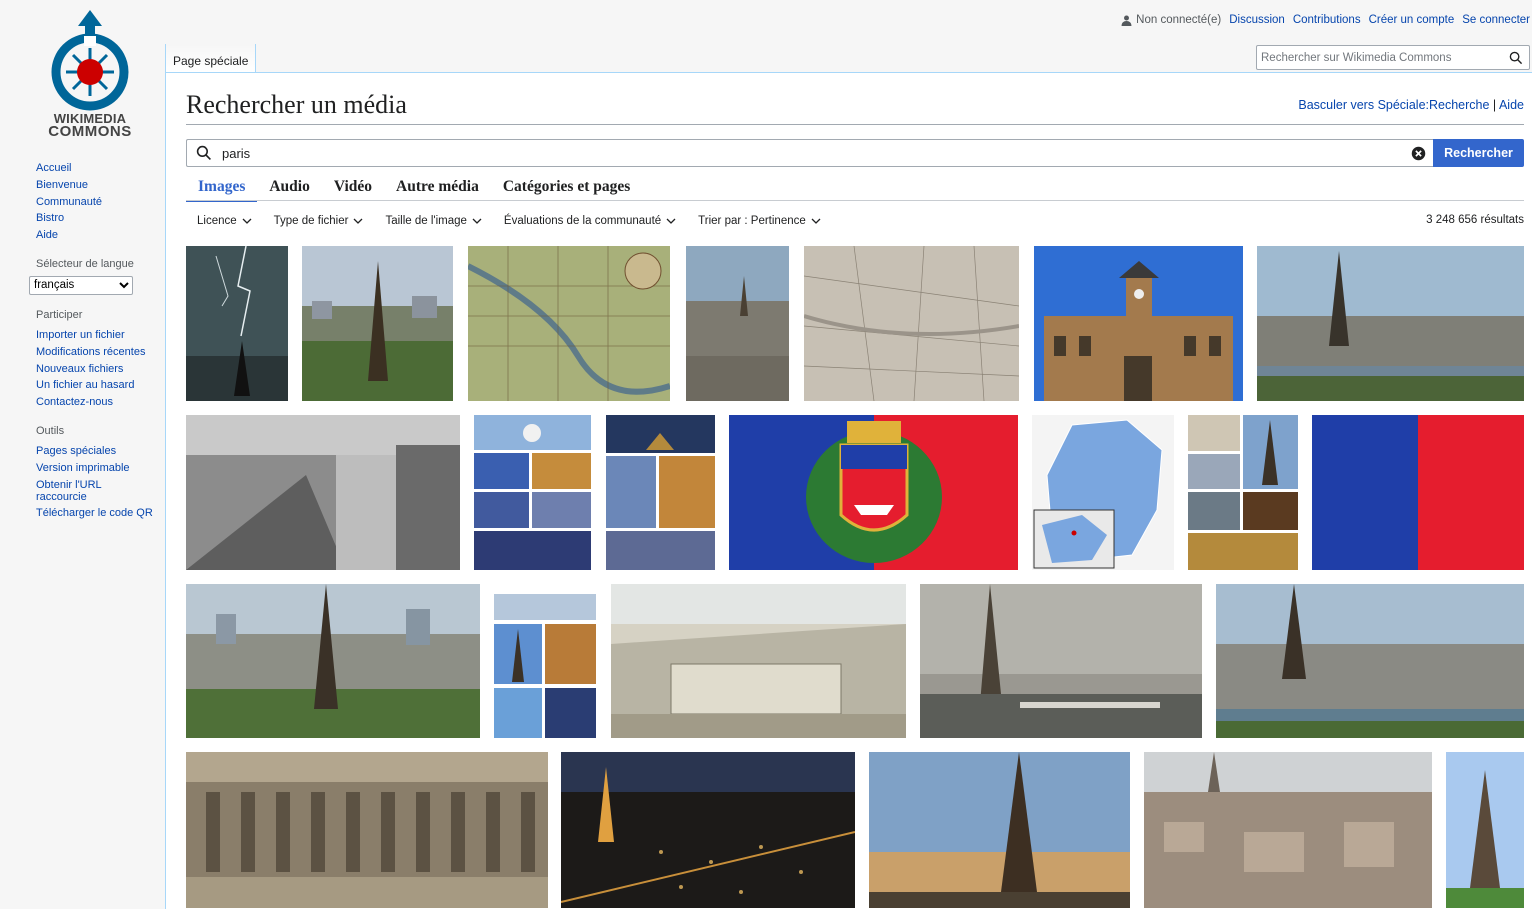 This screenshot has height=909, width=1532. What do you see at coordinates (545, 661) in the screenshot?
I see `thumbnail-collage-skyline` at bounding box center [545, 661].